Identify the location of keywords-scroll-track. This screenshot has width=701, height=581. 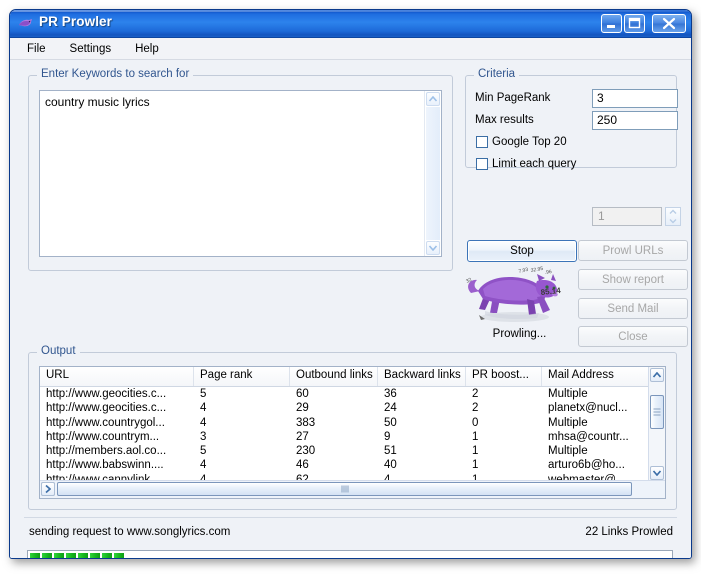
(433, 173).